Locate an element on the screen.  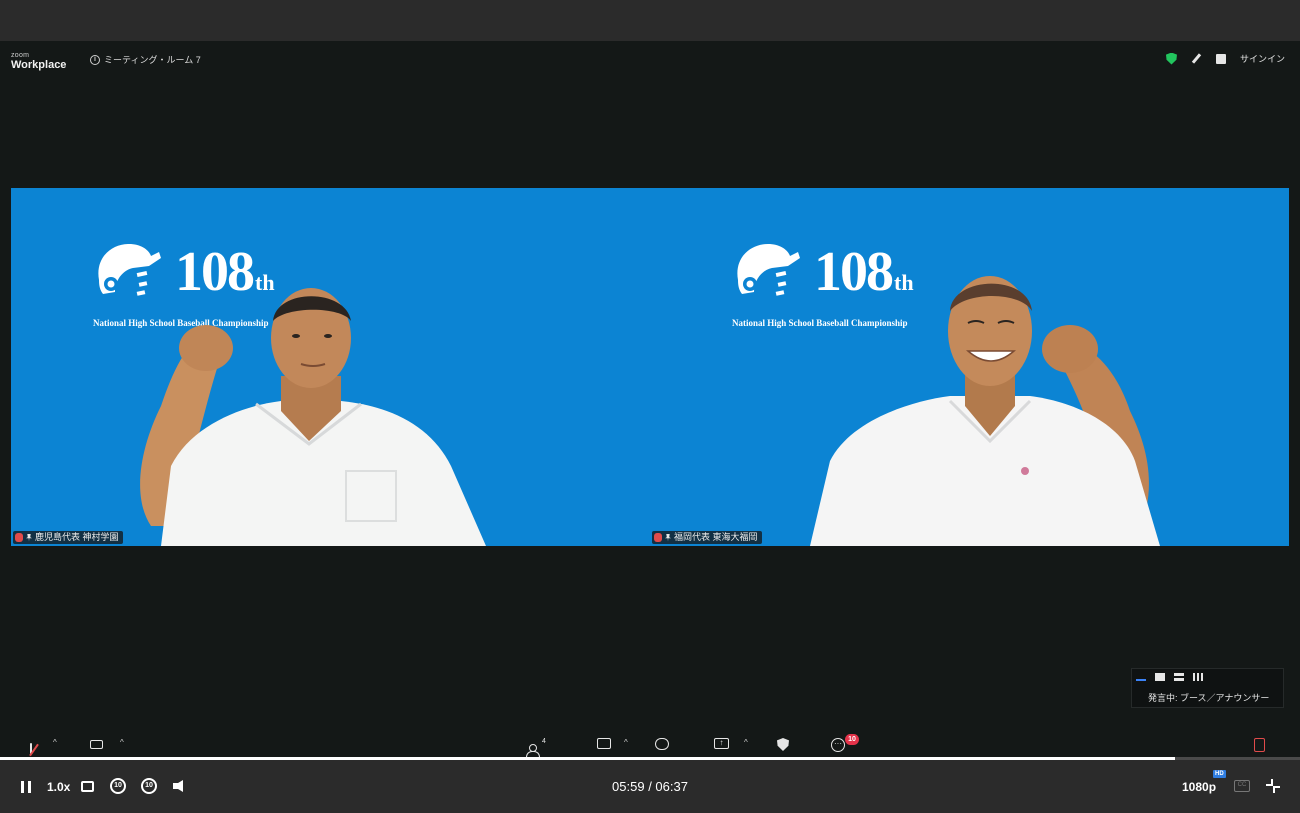
more-options-icon: ··· is located at coordinates (838, 745).